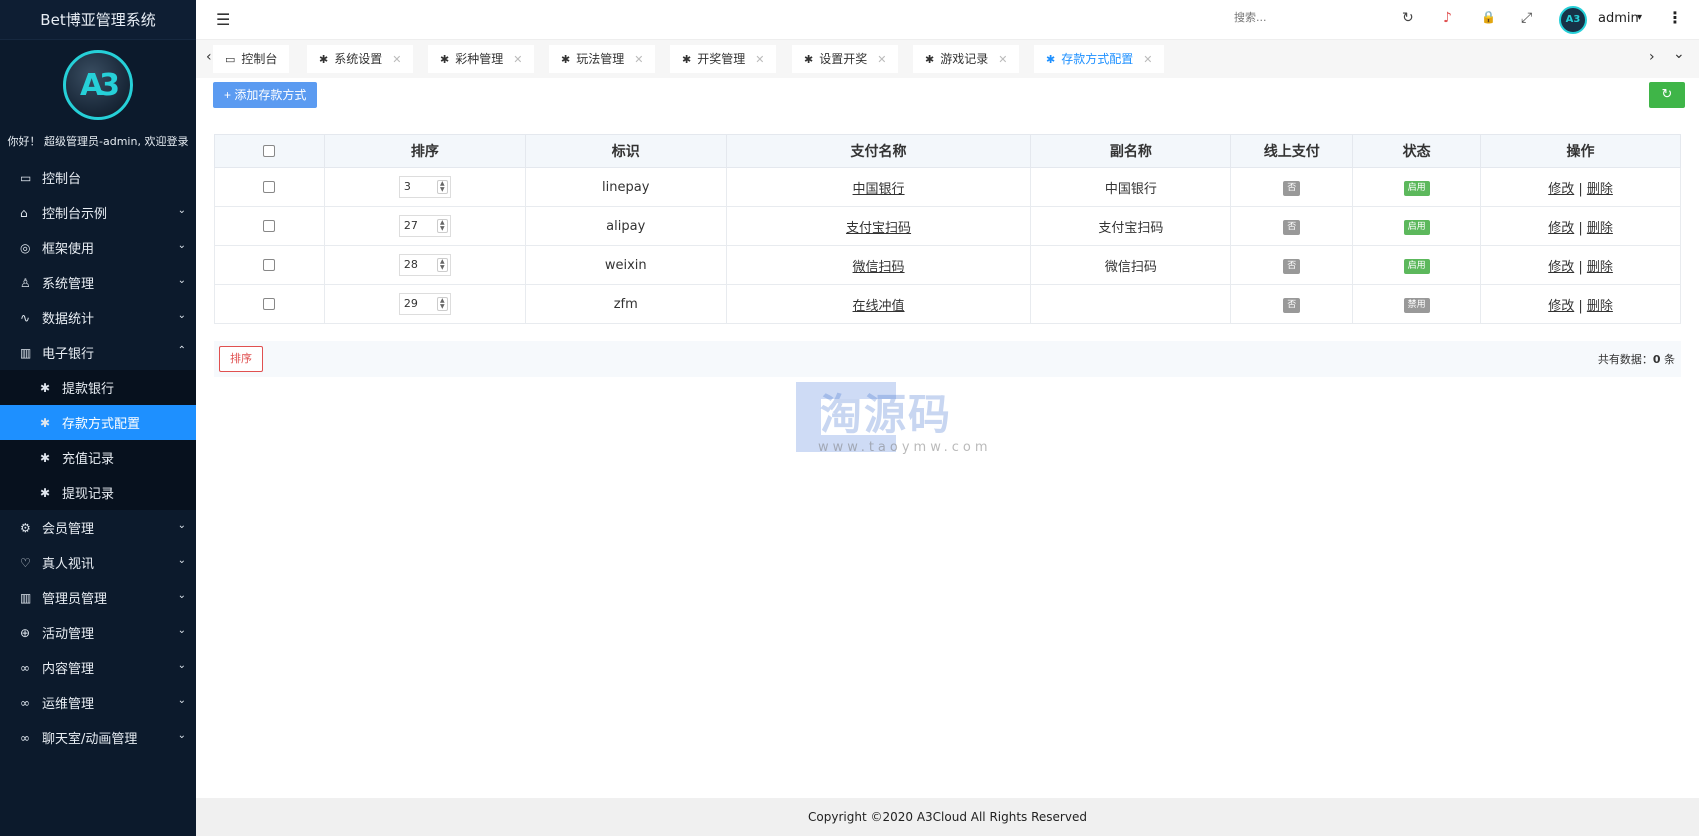  Describe the element at coordinates (1294, 17) in the screenshot. I see `search-input` at that location.